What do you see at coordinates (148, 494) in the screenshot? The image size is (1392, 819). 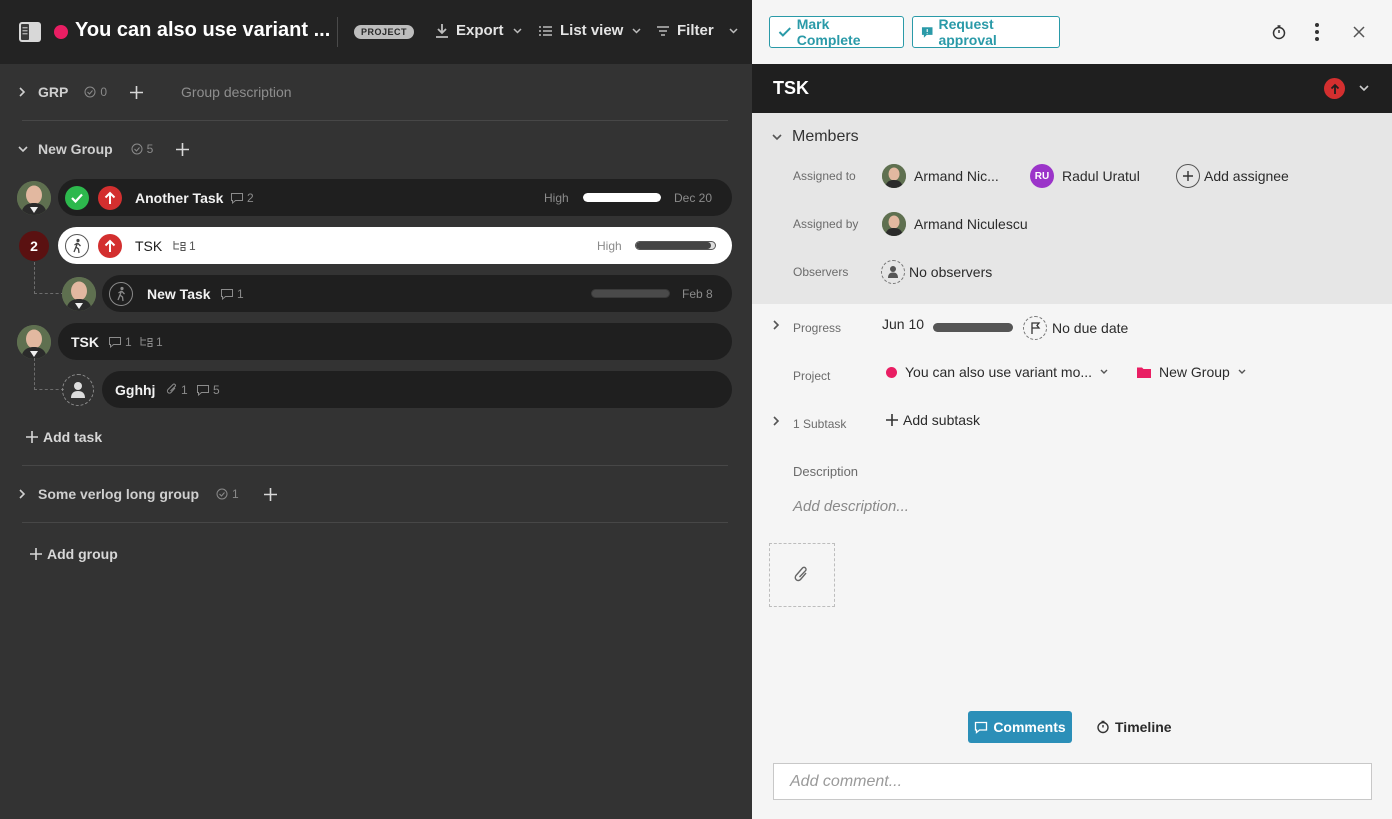 I see `group-header-some-verlog-long-group: Some verlog long group 1` at bounding box center [148, 494].